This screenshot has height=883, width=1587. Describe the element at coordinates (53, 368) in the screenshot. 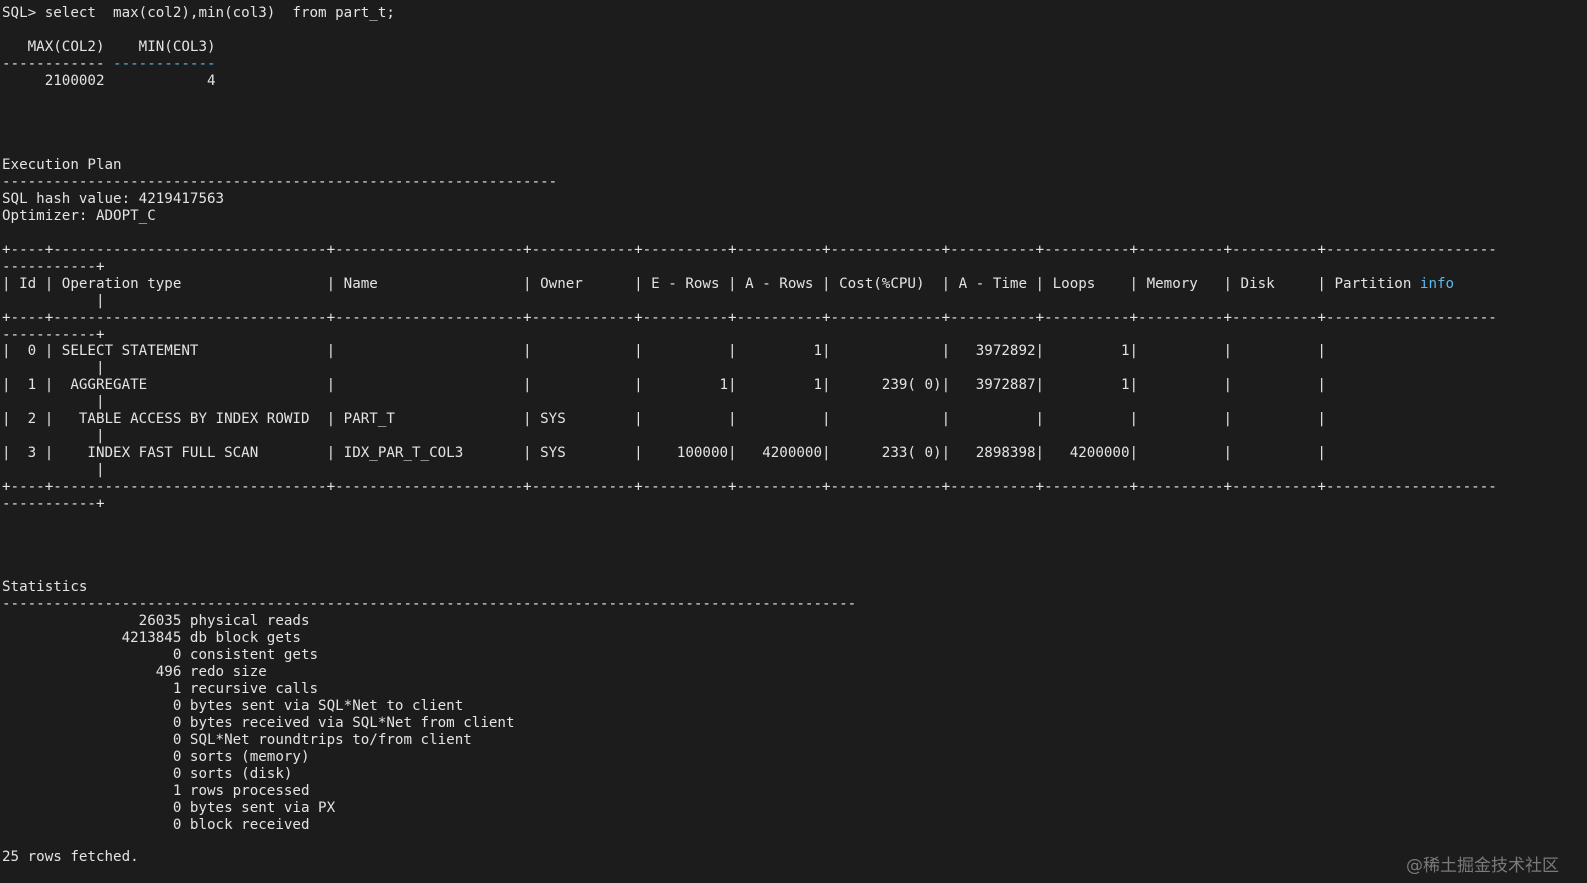

I see `plan-row-0-wrap: |` at that location.